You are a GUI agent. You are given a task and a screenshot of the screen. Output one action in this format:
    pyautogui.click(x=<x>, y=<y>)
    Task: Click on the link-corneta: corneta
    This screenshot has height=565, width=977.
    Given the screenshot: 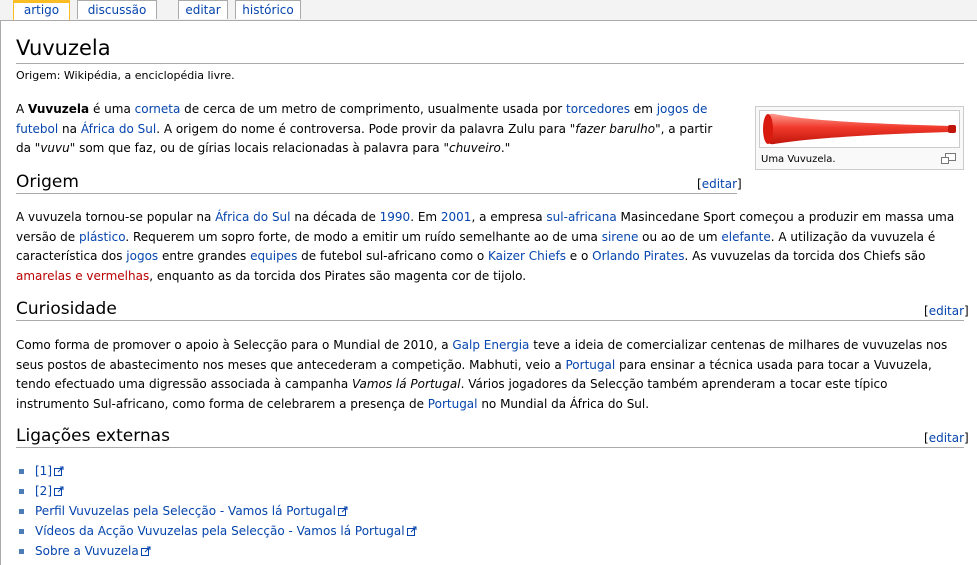 What is the action you would take?
    pyautogui.click(x=158, y=109)
    